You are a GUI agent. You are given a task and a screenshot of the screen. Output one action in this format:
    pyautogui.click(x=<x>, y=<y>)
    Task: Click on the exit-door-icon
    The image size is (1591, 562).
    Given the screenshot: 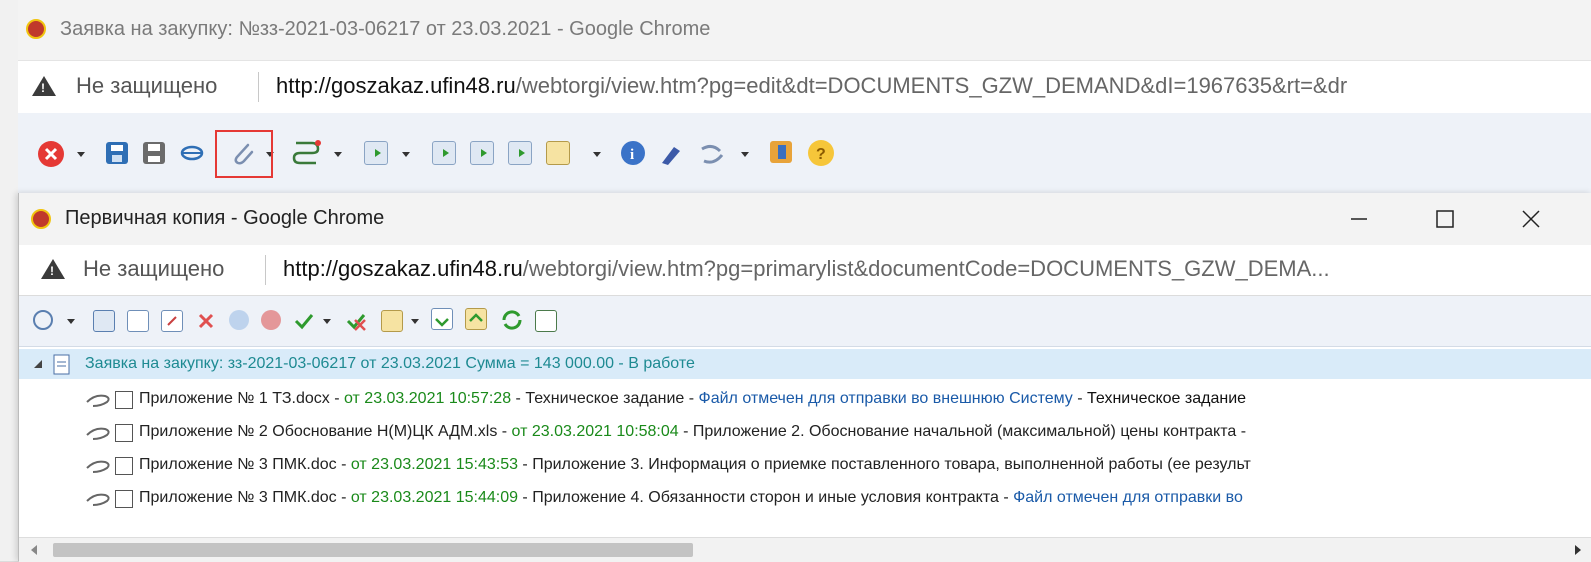 What is the action you would take?
    pyautogui.click(x=781, y=152)
    